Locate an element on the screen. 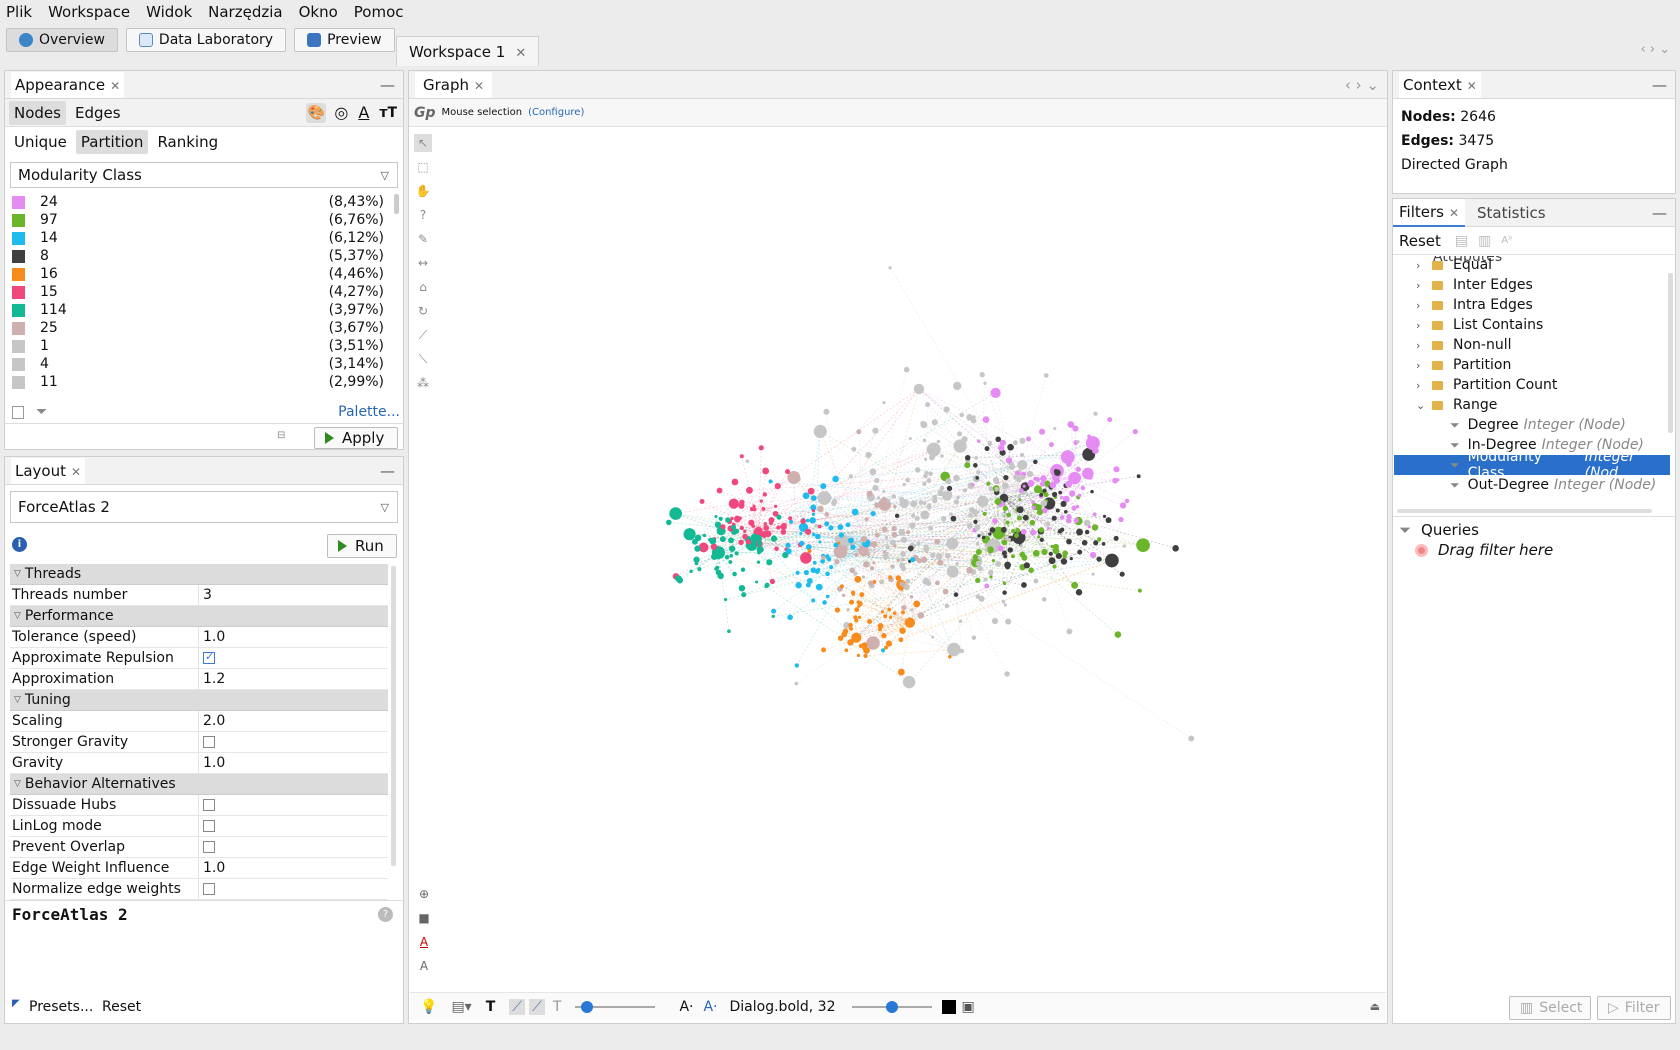  filter-category: › Equal is located at coordinates (1532, 265).